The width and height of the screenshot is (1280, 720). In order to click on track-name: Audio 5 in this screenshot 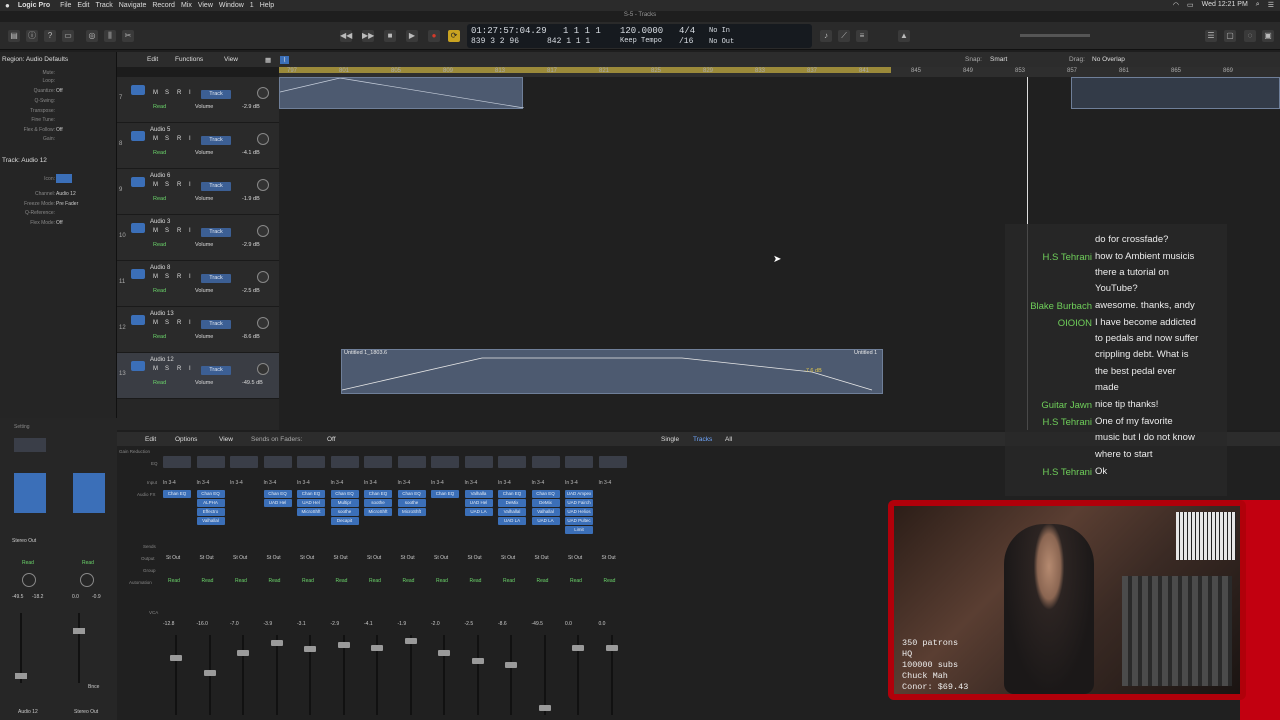, I will do `click(160, 130)`.